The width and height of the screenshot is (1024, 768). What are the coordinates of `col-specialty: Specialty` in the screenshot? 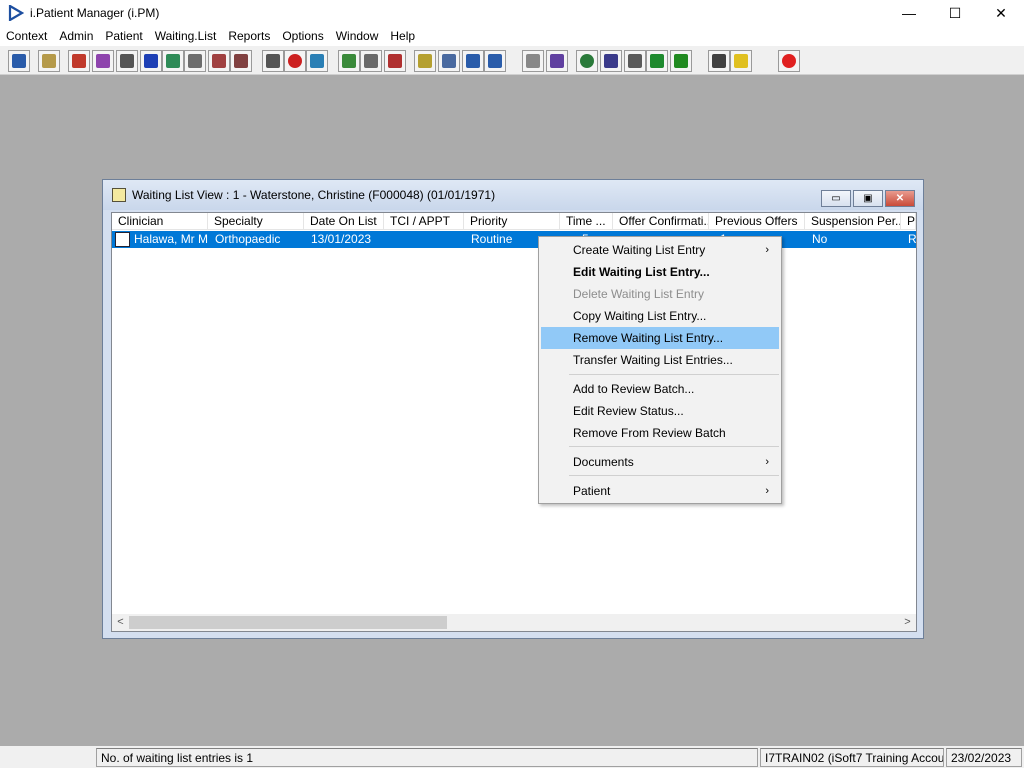 It's located at (256, 221).